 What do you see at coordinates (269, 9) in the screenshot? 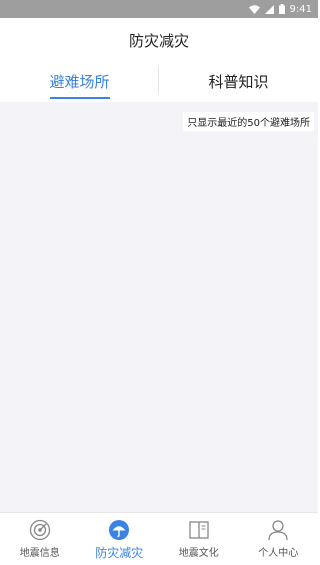
I see `signal-icon` at bounding box center [269, 9].